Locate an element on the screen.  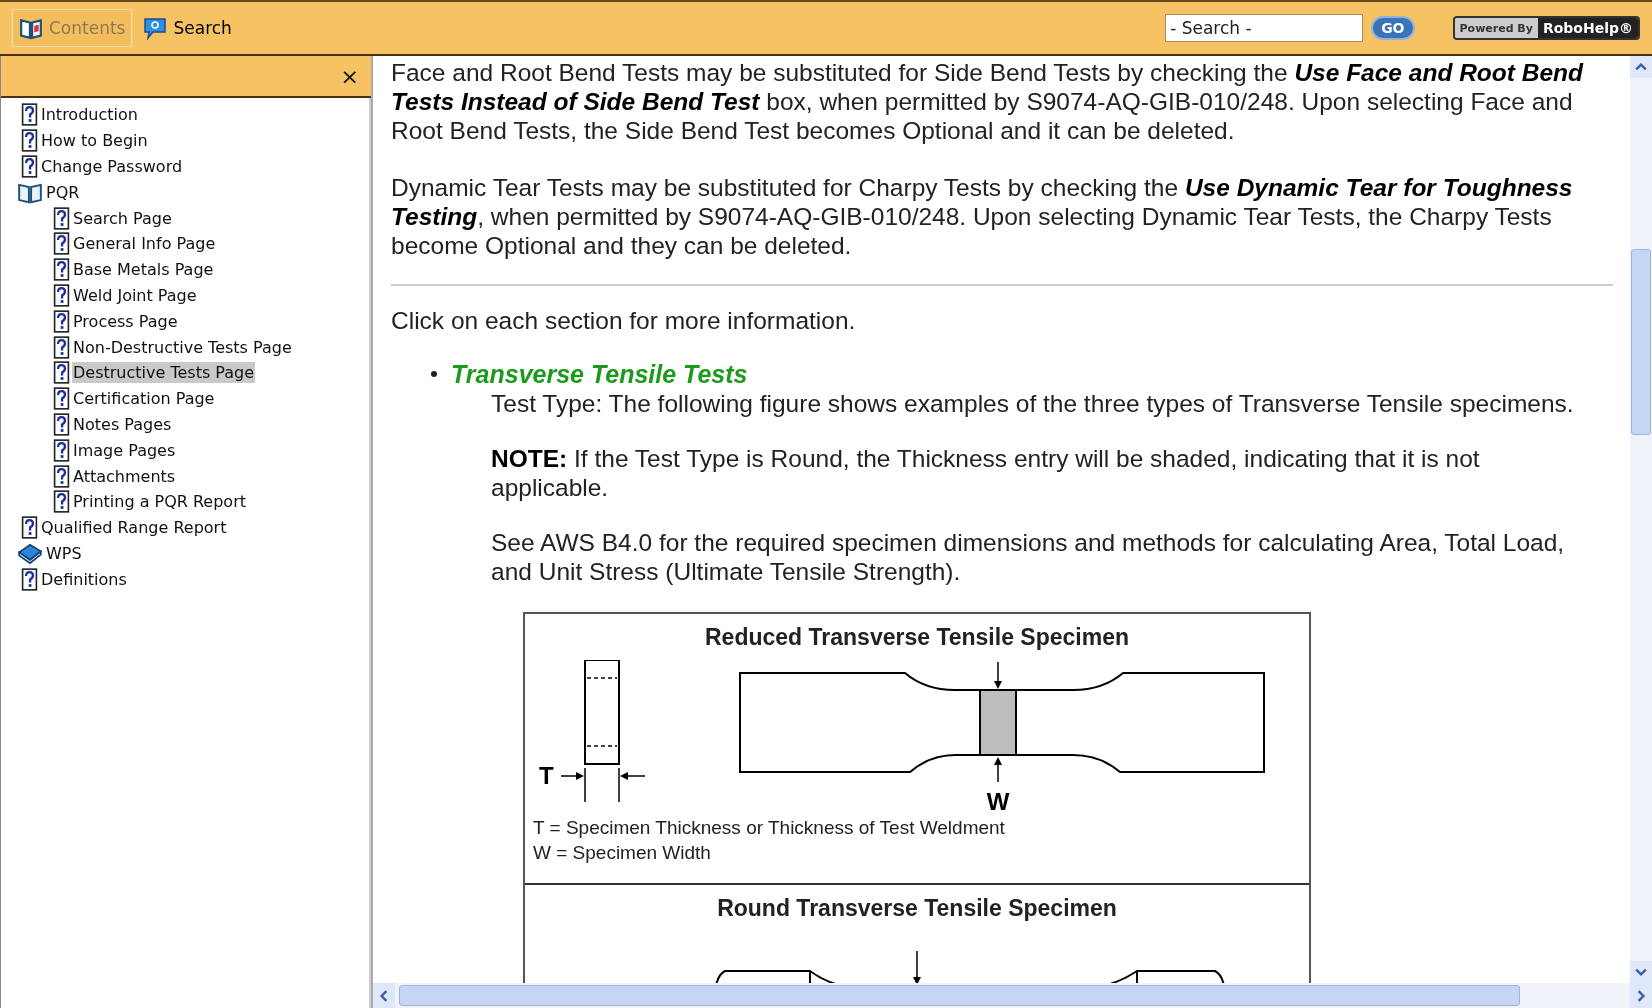
paragraph: Click on each section for more information. is located at coordinates (624, 320).